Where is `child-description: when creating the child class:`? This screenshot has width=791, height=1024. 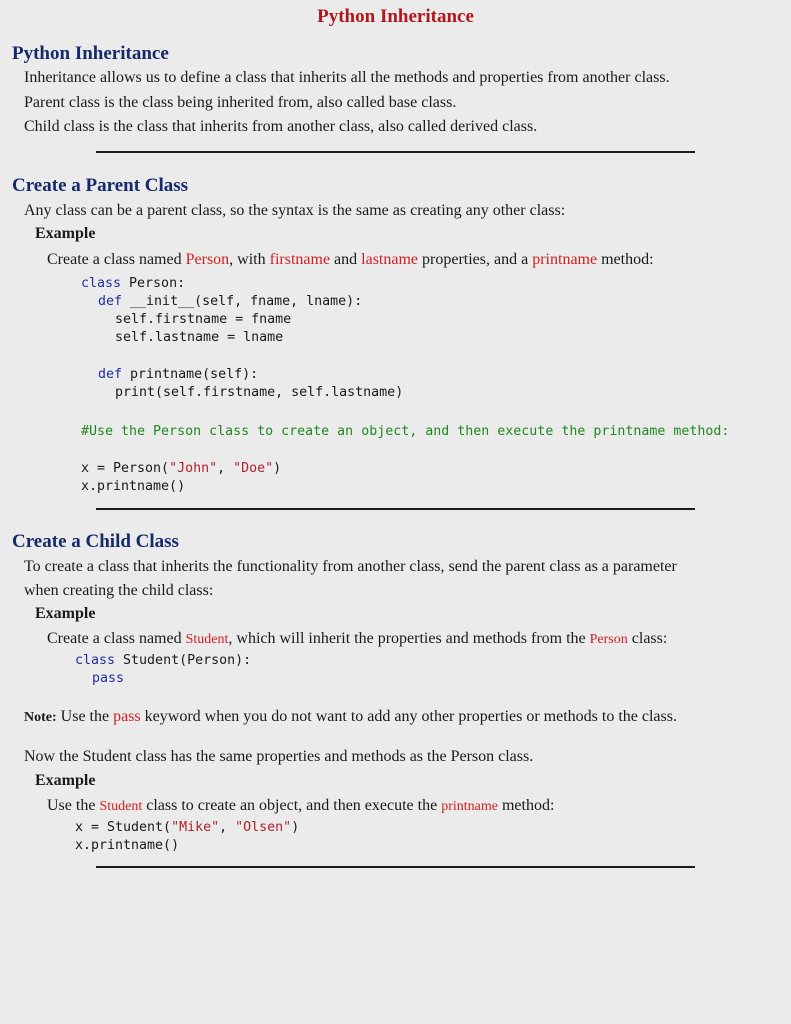 child-description: when creating the child class: is located at coordinates (119, 590).